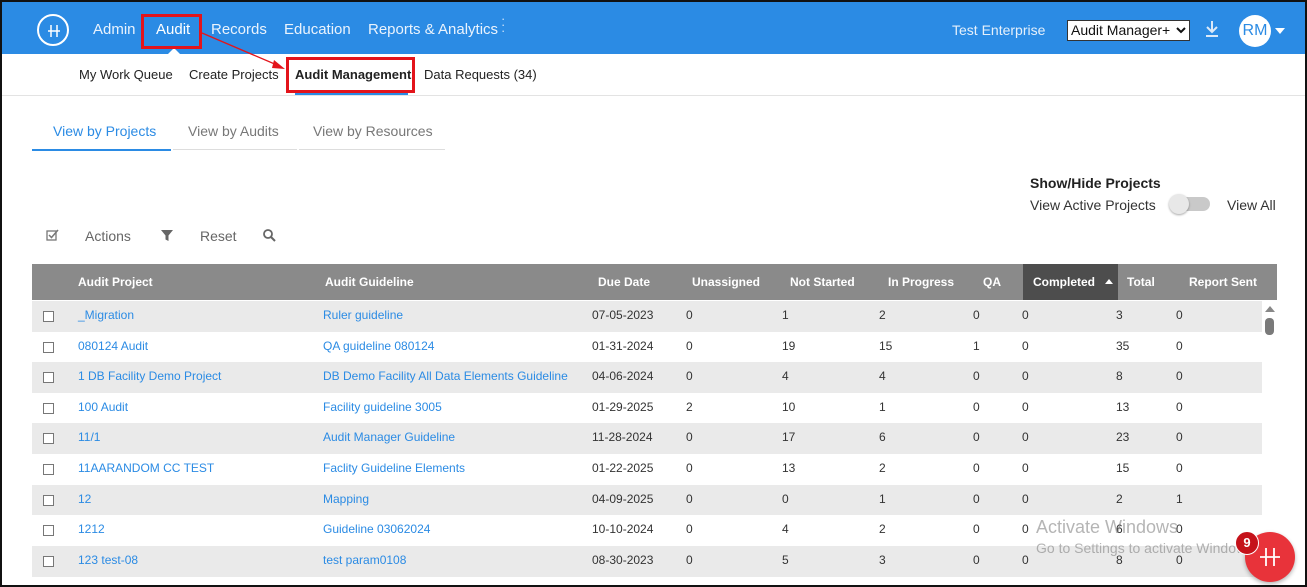 Image resolution: width=1307 pixels, height=587 pixels. What do you see at coordinates (104, 131) in the screenshot?
I see `tab-view-by-projects: View by Projects` at bounding box center [104, 131].